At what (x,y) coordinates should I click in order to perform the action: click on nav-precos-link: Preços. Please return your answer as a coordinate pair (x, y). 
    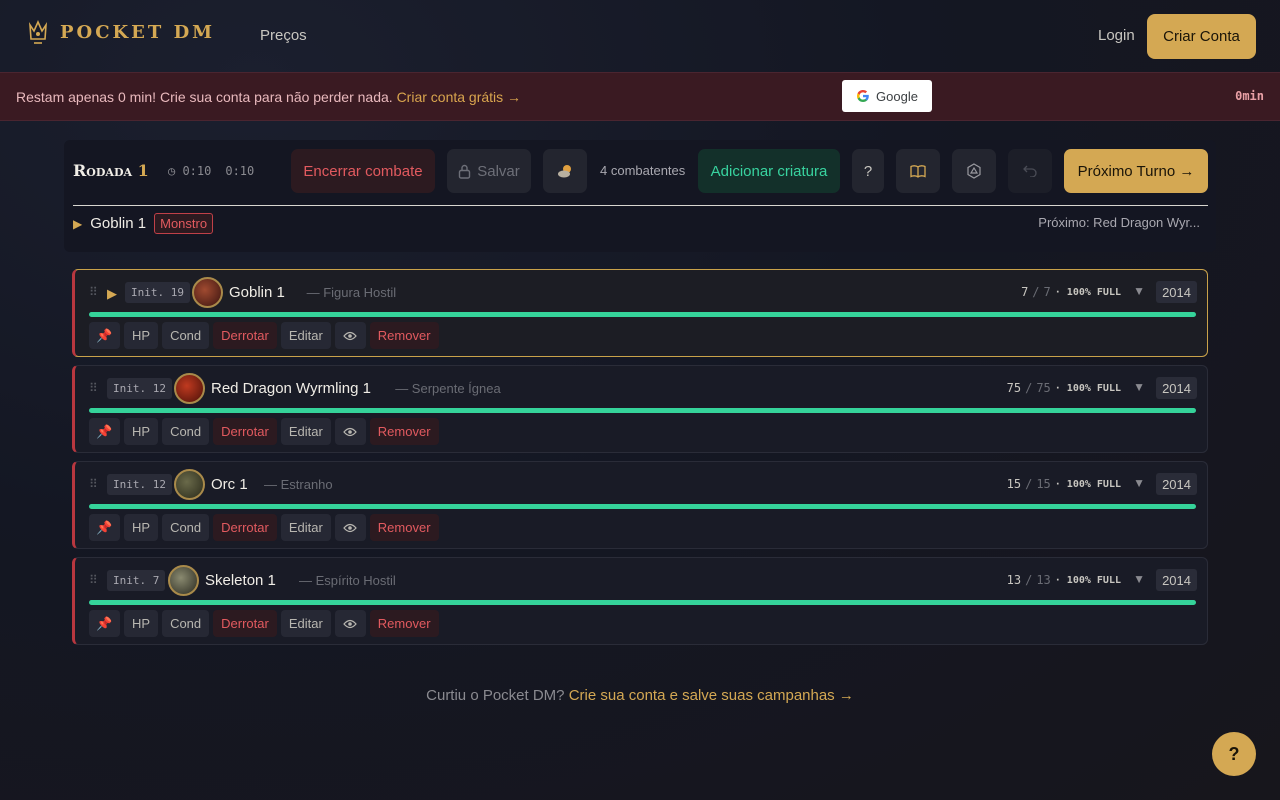
    Looking at the image, I should click on (283, 35).